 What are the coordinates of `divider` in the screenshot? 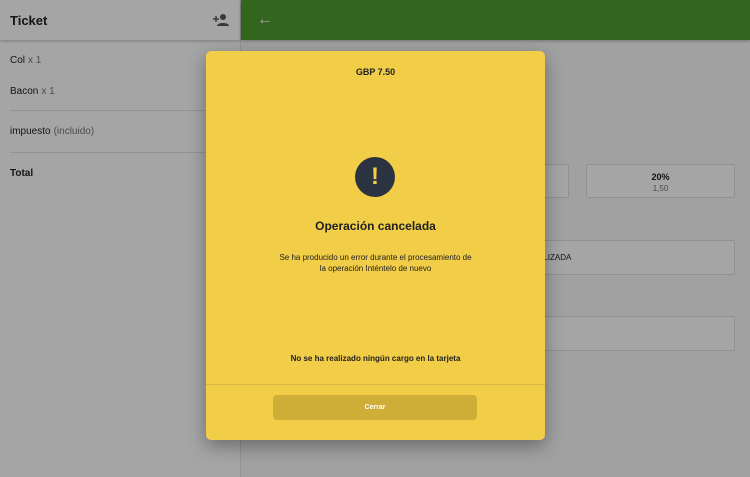 It's located at (375, 384).